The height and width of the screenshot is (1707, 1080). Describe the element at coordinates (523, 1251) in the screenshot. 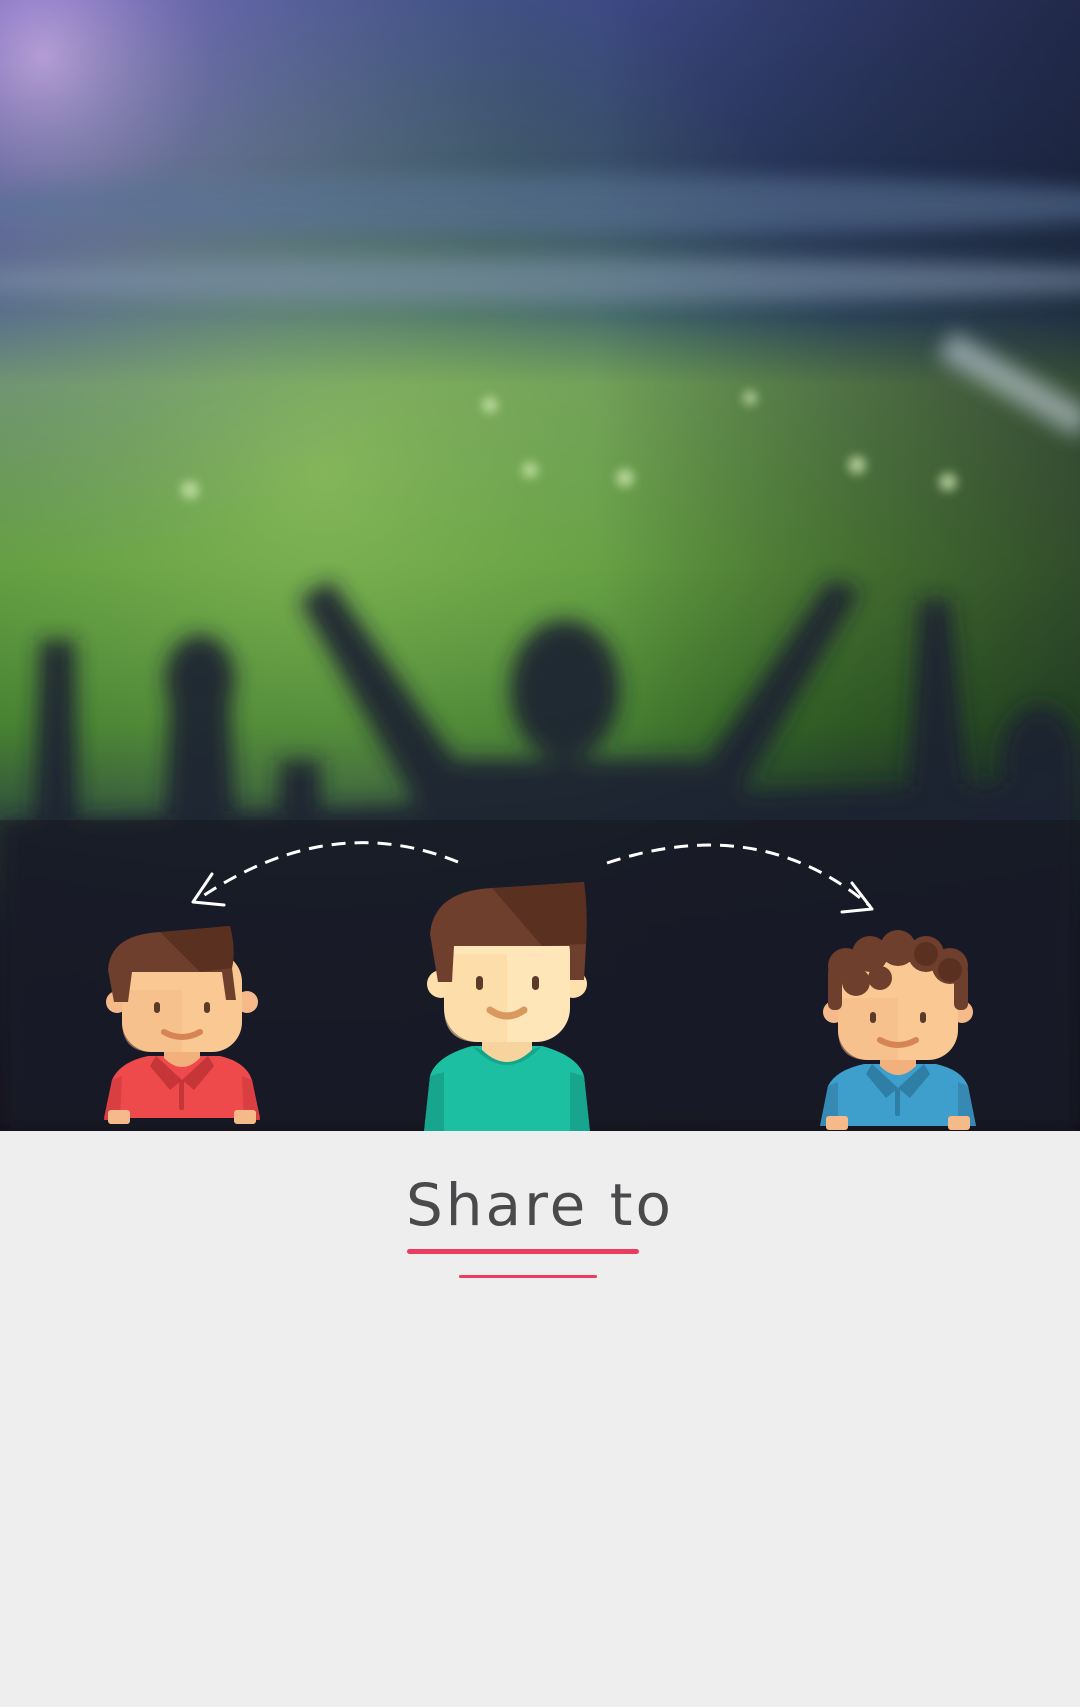

I see `title-underline` at that location.